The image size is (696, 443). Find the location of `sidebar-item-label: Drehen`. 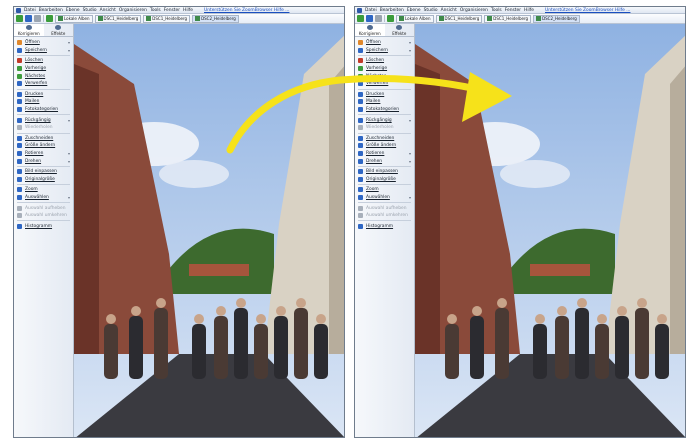

sidebar-item-label: Drehen is located at coordinates (374, 161).